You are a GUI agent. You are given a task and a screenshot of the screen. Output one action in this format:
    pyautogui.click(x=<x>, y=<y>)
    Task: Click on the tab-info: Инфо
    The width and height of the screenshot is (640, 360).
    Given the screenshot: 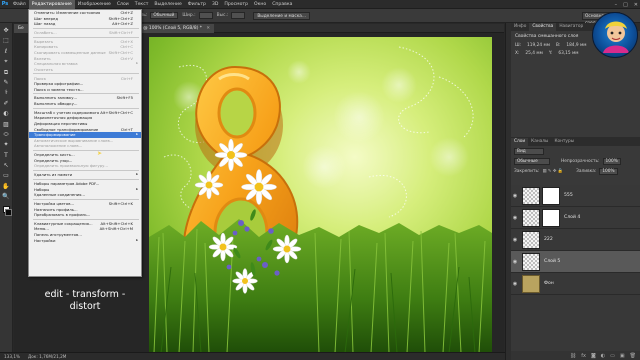 What is the action you would take?
    pyautogui.click(x=520, y=27)
    